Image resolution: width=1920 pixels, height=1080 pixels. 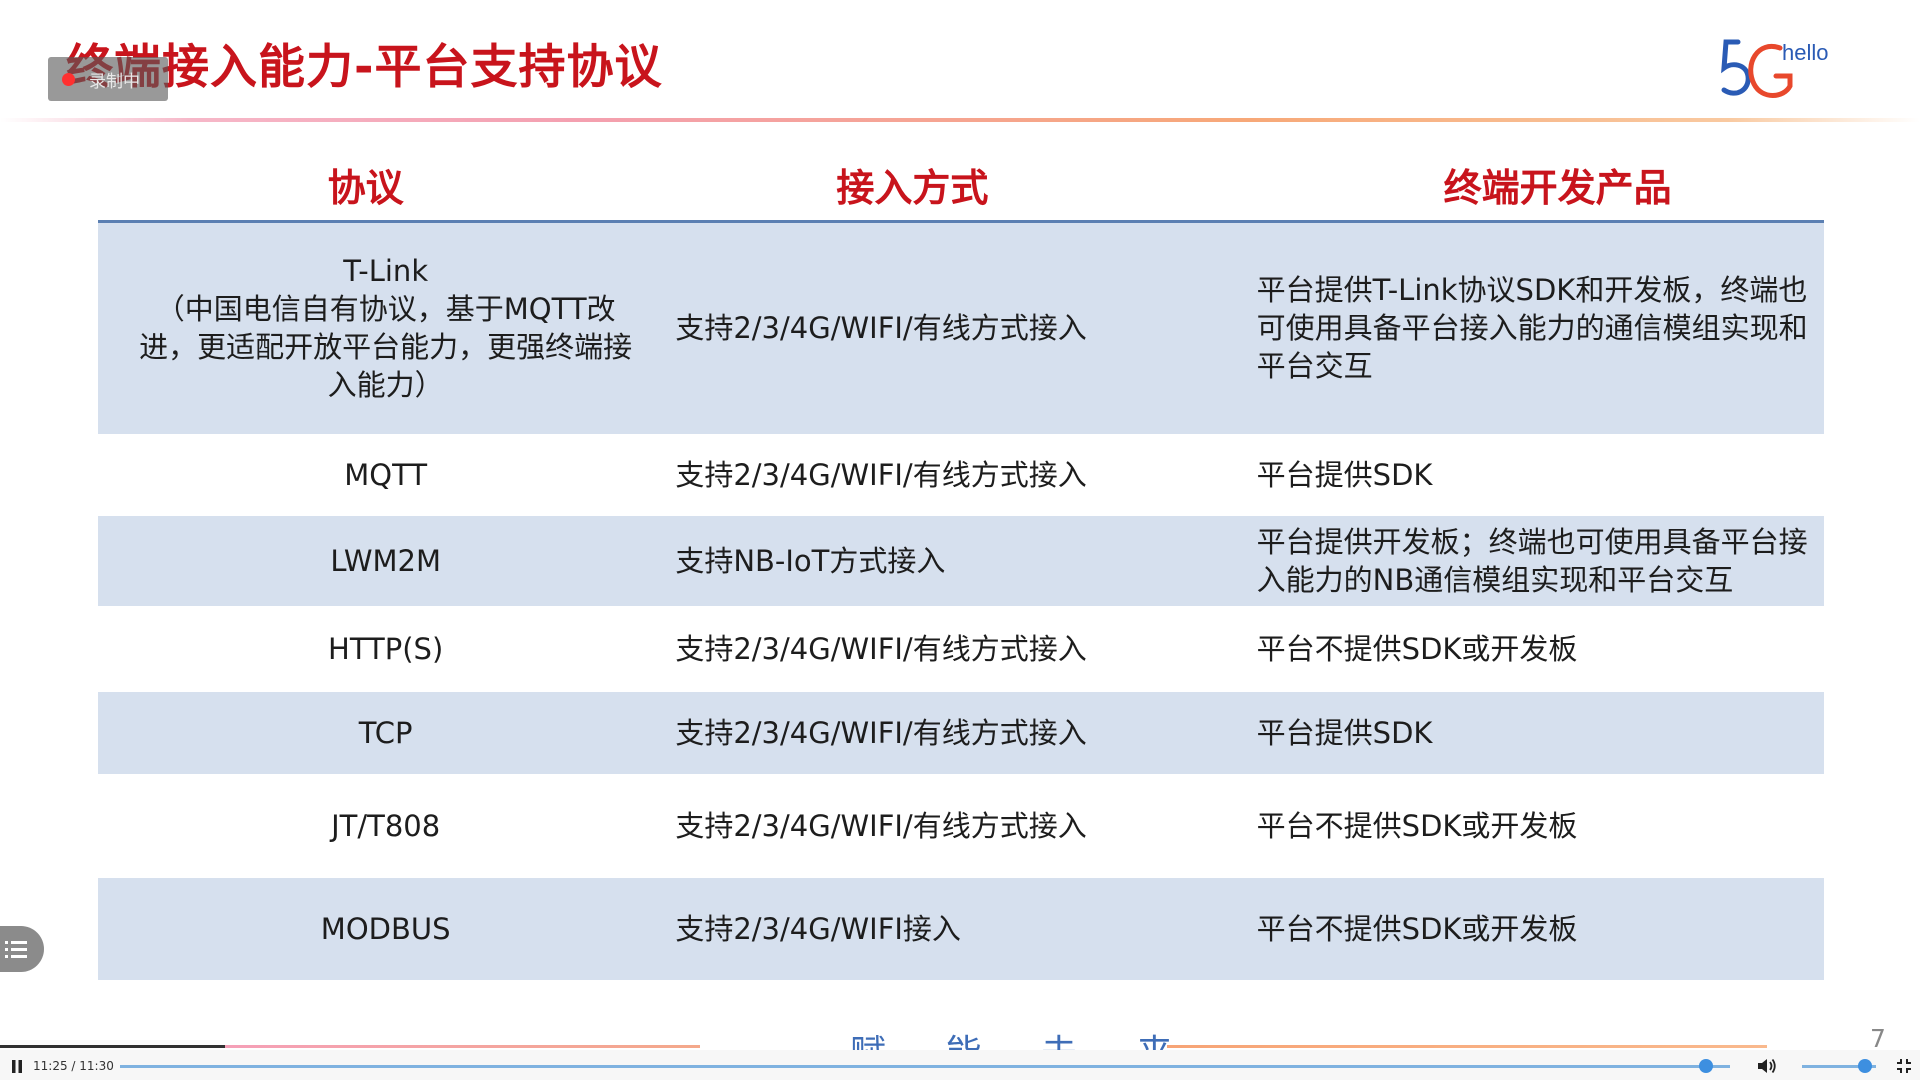 I want to click on recording-badge: 录制中, so click(x=108, y=79).